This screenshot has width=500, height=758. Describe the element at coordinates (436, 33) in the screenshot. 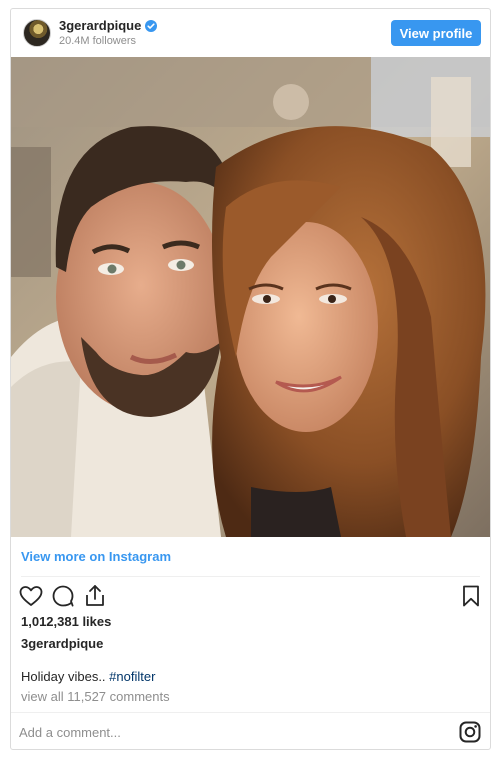

I see `view-profile-button: View profile` at that location.